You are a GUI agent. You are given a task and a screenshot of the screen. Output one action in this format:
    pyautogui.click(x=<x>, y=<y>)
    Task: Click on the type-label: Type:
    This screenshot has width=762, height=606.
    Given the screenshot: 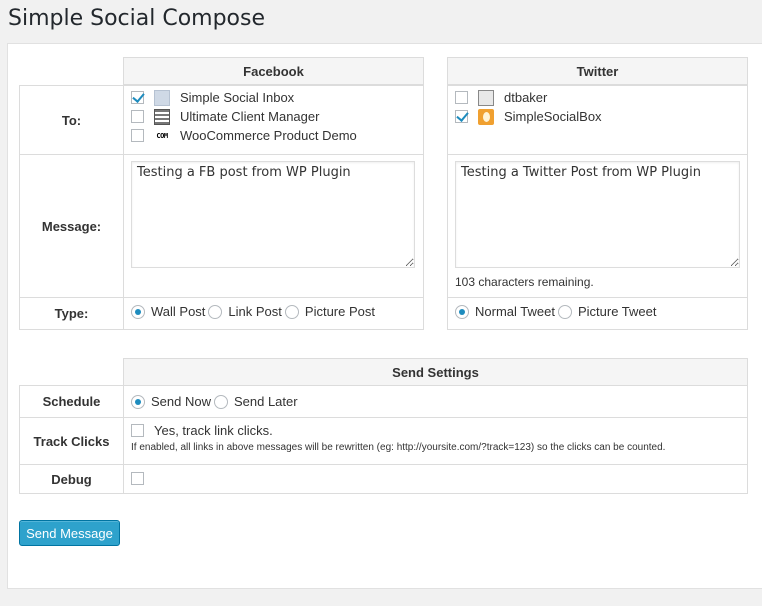 What is the action you would take?
    pyautogui.click(x=71, y=313)
    